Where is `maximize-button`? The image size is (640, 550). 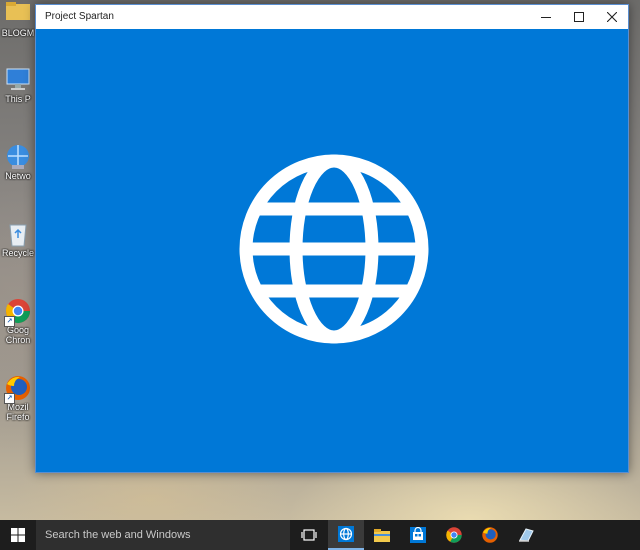 maximize-button is located at coordinates (579, 17).